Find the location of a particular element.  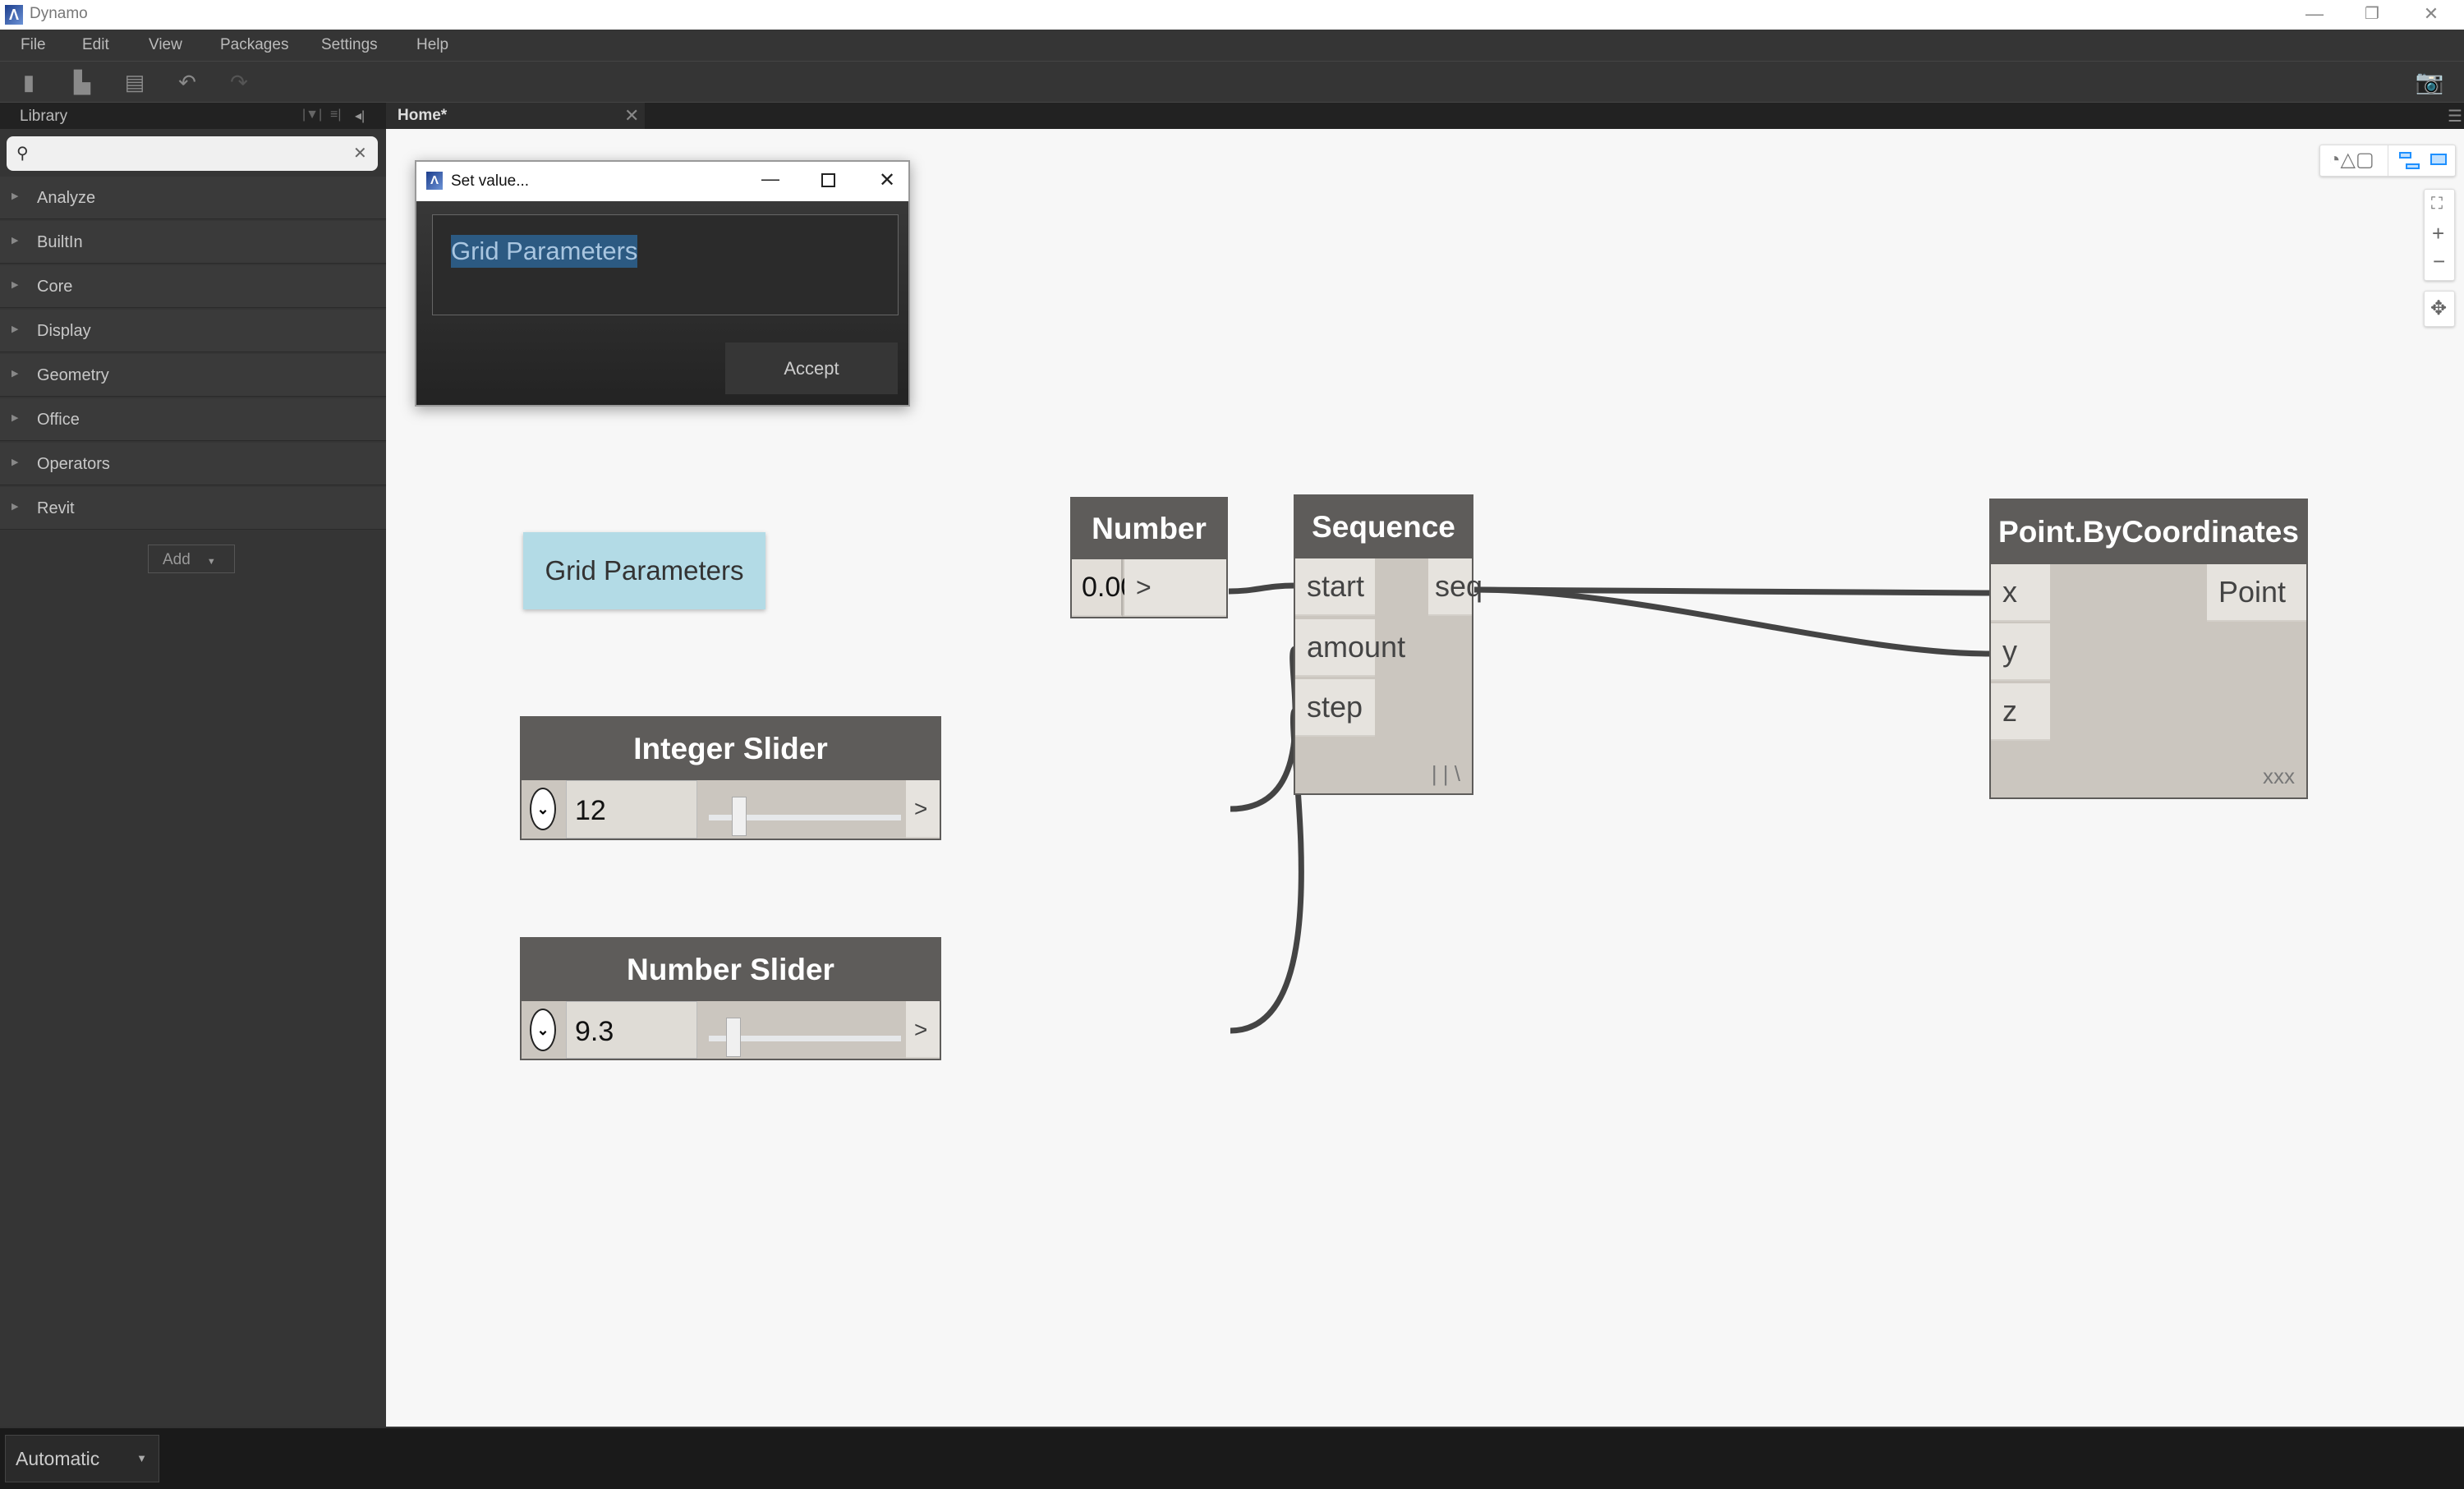

dialog-title-bar: Λ Set value... — ✕ is located at coordinates (662, 181).